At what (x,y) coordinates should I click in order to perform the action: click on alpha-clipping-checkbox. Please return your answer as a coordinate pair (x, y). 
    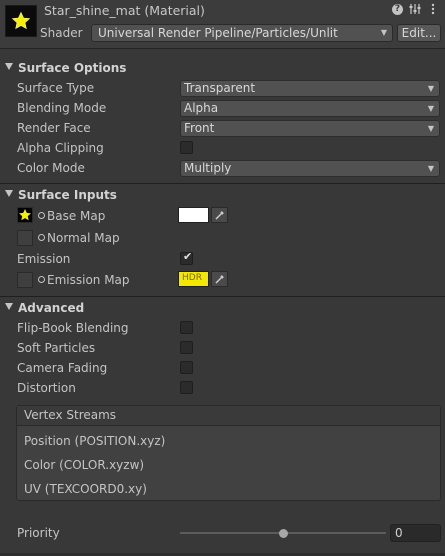
    Looking at the image, I should click on (186, 147).